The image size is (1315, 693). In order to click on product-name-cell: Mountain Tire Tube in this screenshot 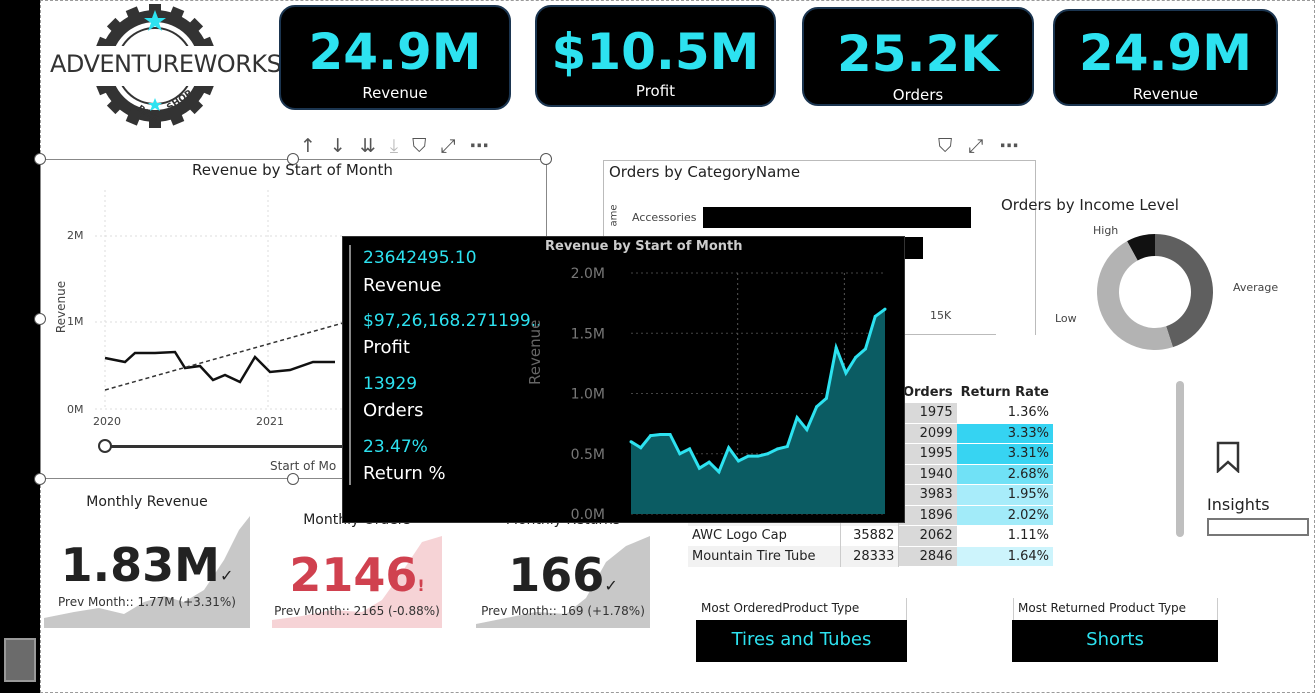, I will do `click(765, 556)`.